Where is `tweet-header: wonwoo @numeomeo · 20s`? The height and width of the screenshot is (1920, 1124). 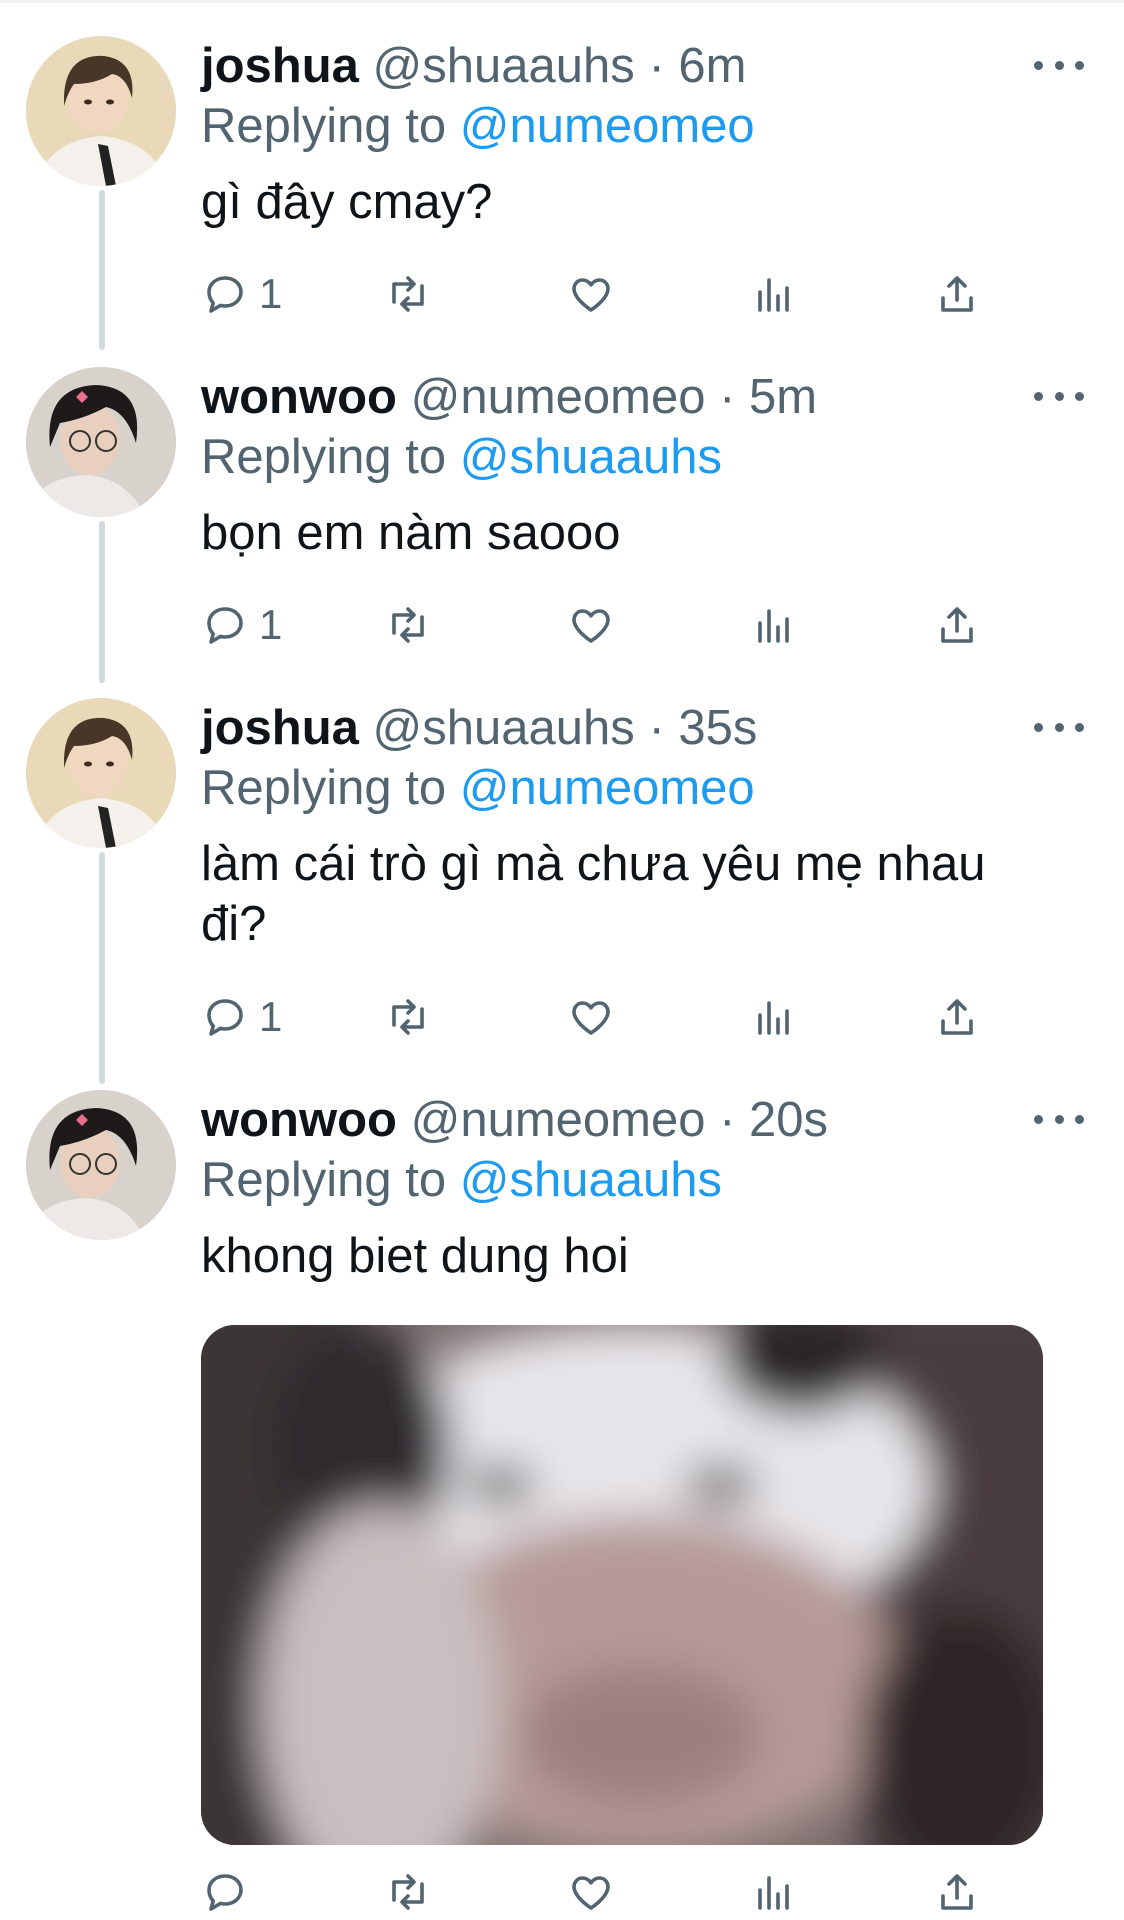 tweet-header: wonwoo @numeomeo · 20s is located at coordinates (662, 1120).